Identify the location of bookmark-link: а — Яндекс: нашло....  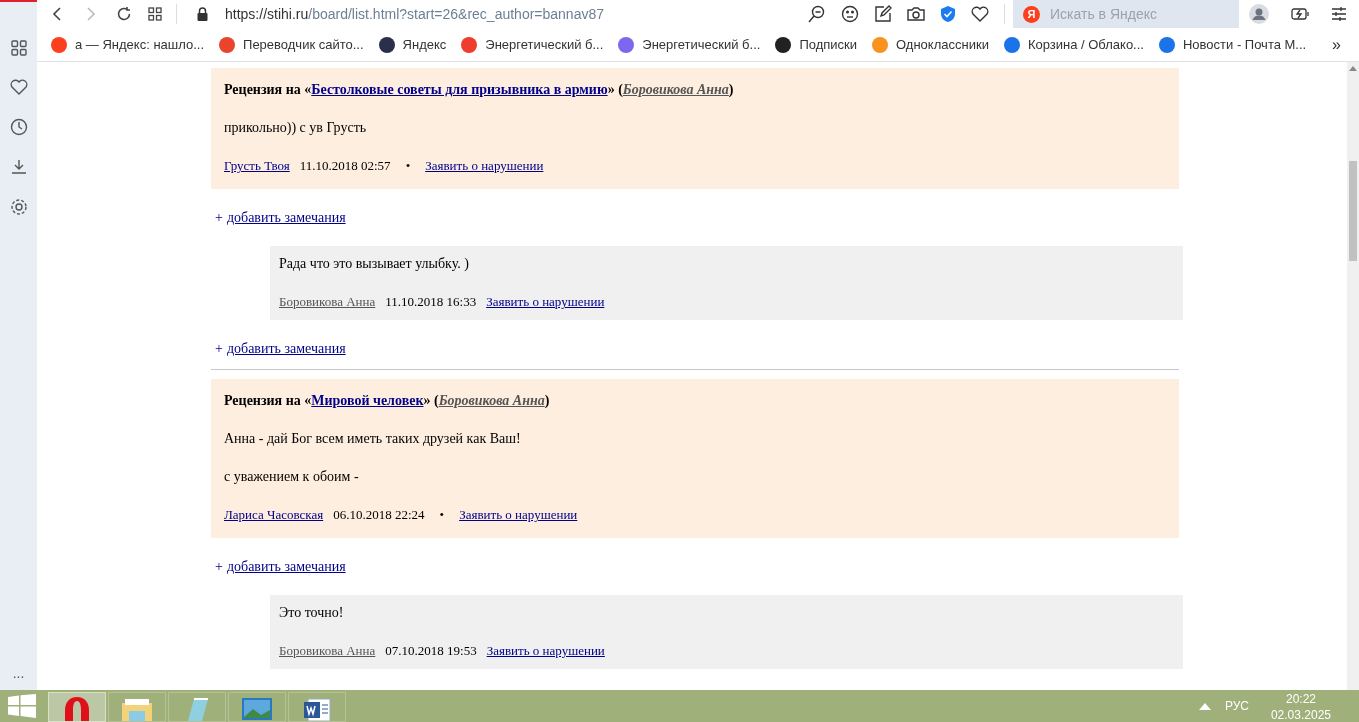
(140, 44).